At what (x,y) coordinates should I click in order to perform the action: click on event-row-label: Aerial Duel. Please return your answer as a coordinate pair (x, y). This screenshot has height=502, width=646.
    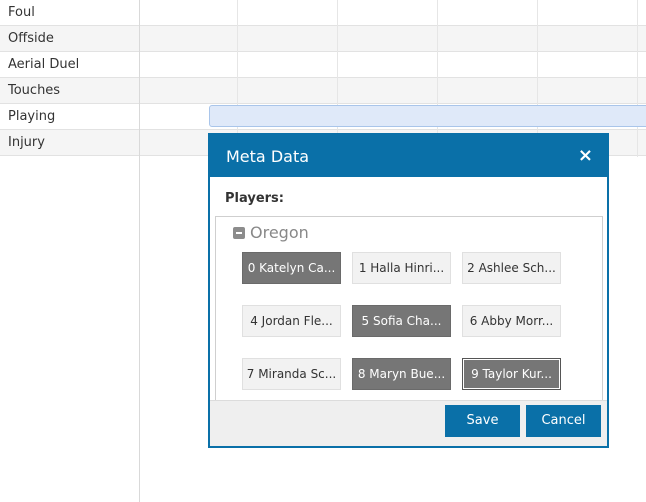
    Looking at the image, I should click on (69, 65).